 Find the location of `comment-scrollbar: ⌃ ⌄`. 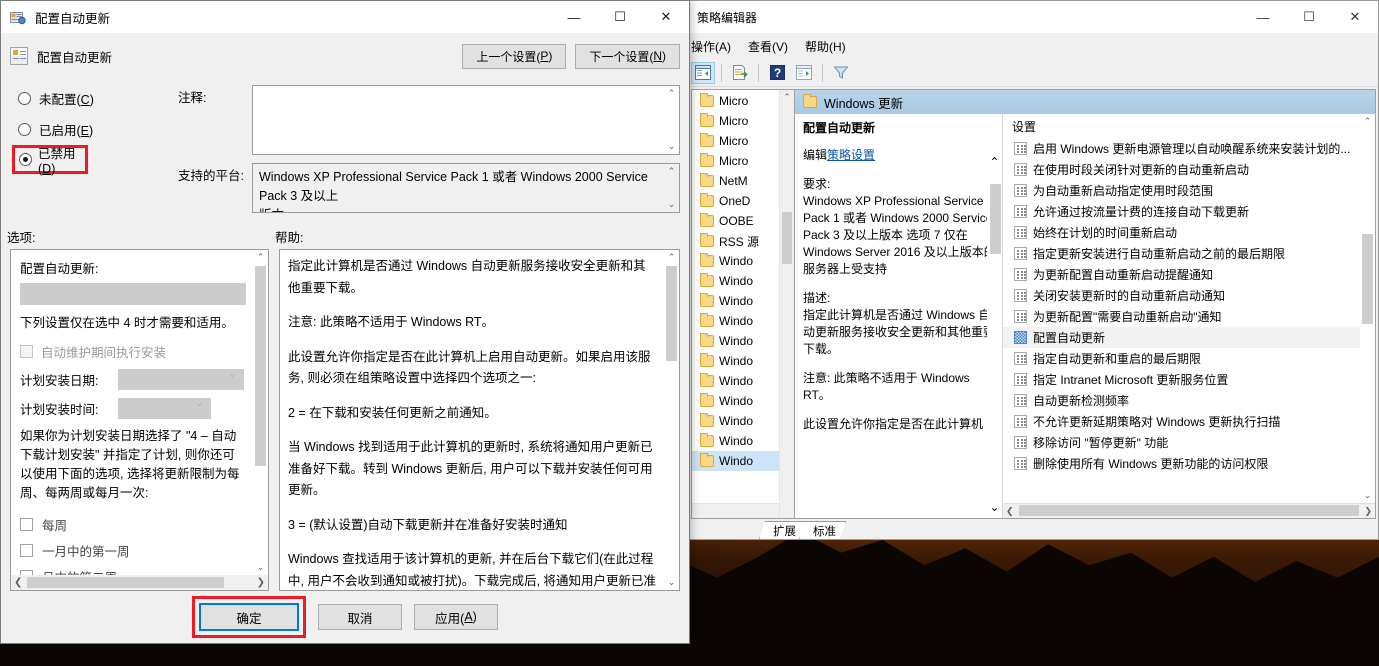

comment-scrollbar: ⌃ ⌄ is located at coordinates (671, 120).